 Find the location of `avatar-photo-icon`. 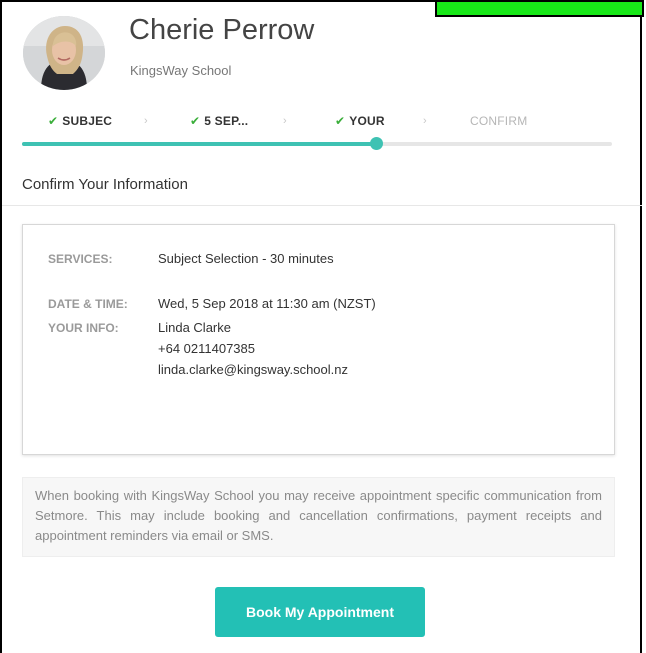

avatar-photo-icon is located at coordinates (64, 53).